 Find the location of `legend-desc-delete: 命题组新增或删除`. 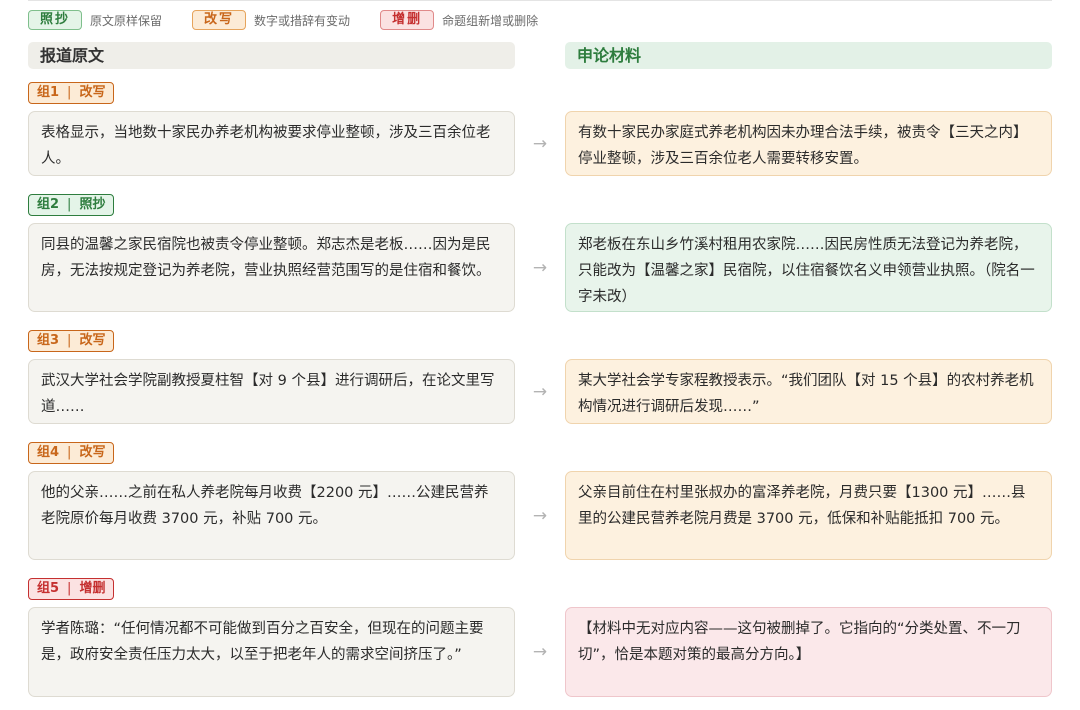

legend-desc-delete: 命题组新增或删除 is located at coordinates (490, 20).